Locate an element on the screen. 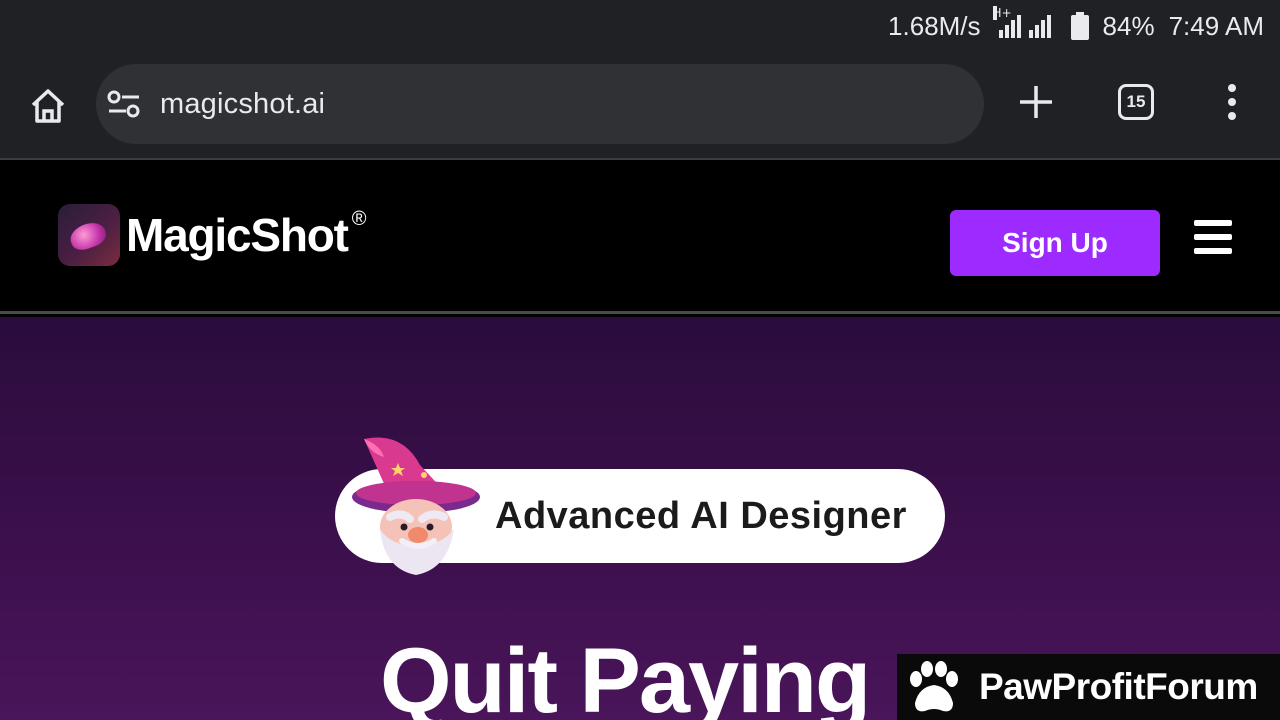 The height and width of the screenshot is (720, 1280). home-icon is located at coordinates (48, 106).